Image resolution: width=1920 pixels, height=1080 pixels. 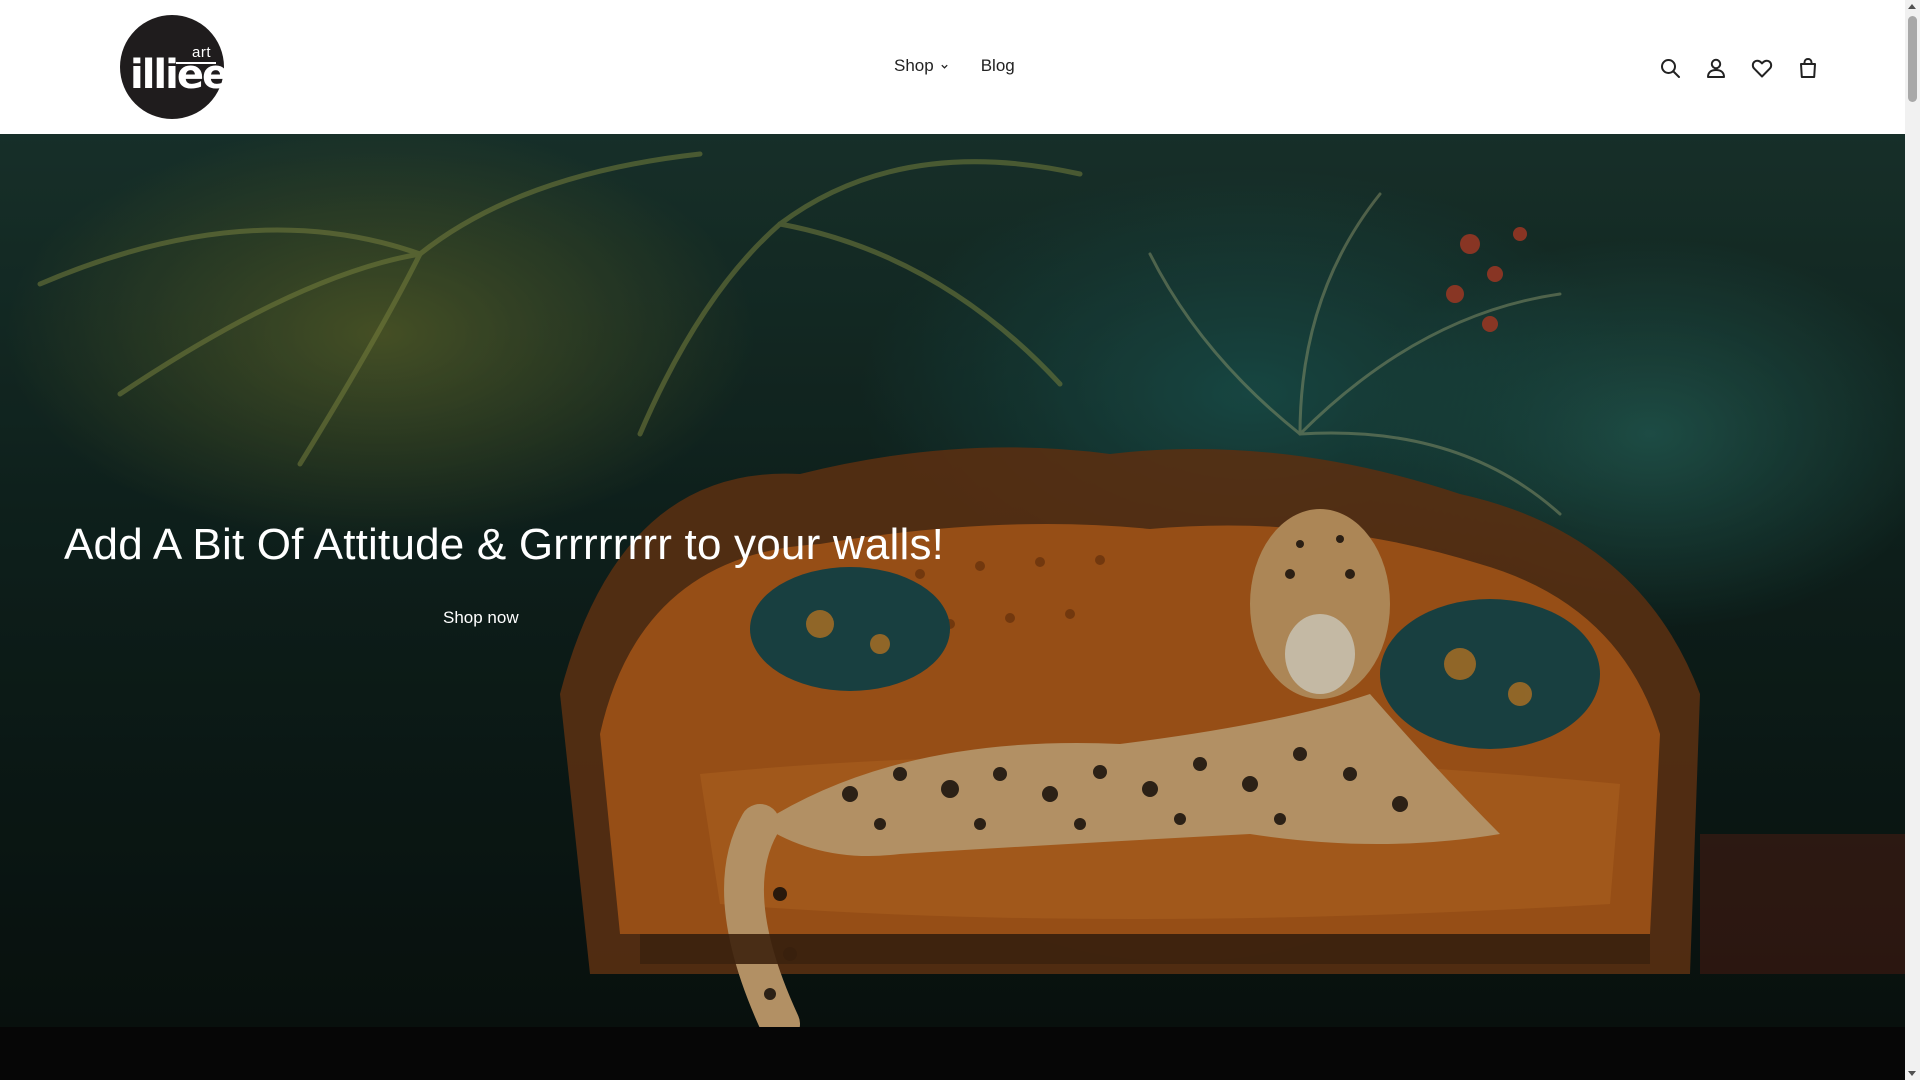 What do you see at coordinates (1912, 6) in the screenshot?
I see `scroll-up-arrow-icon` at bounding box center [1912, 6].